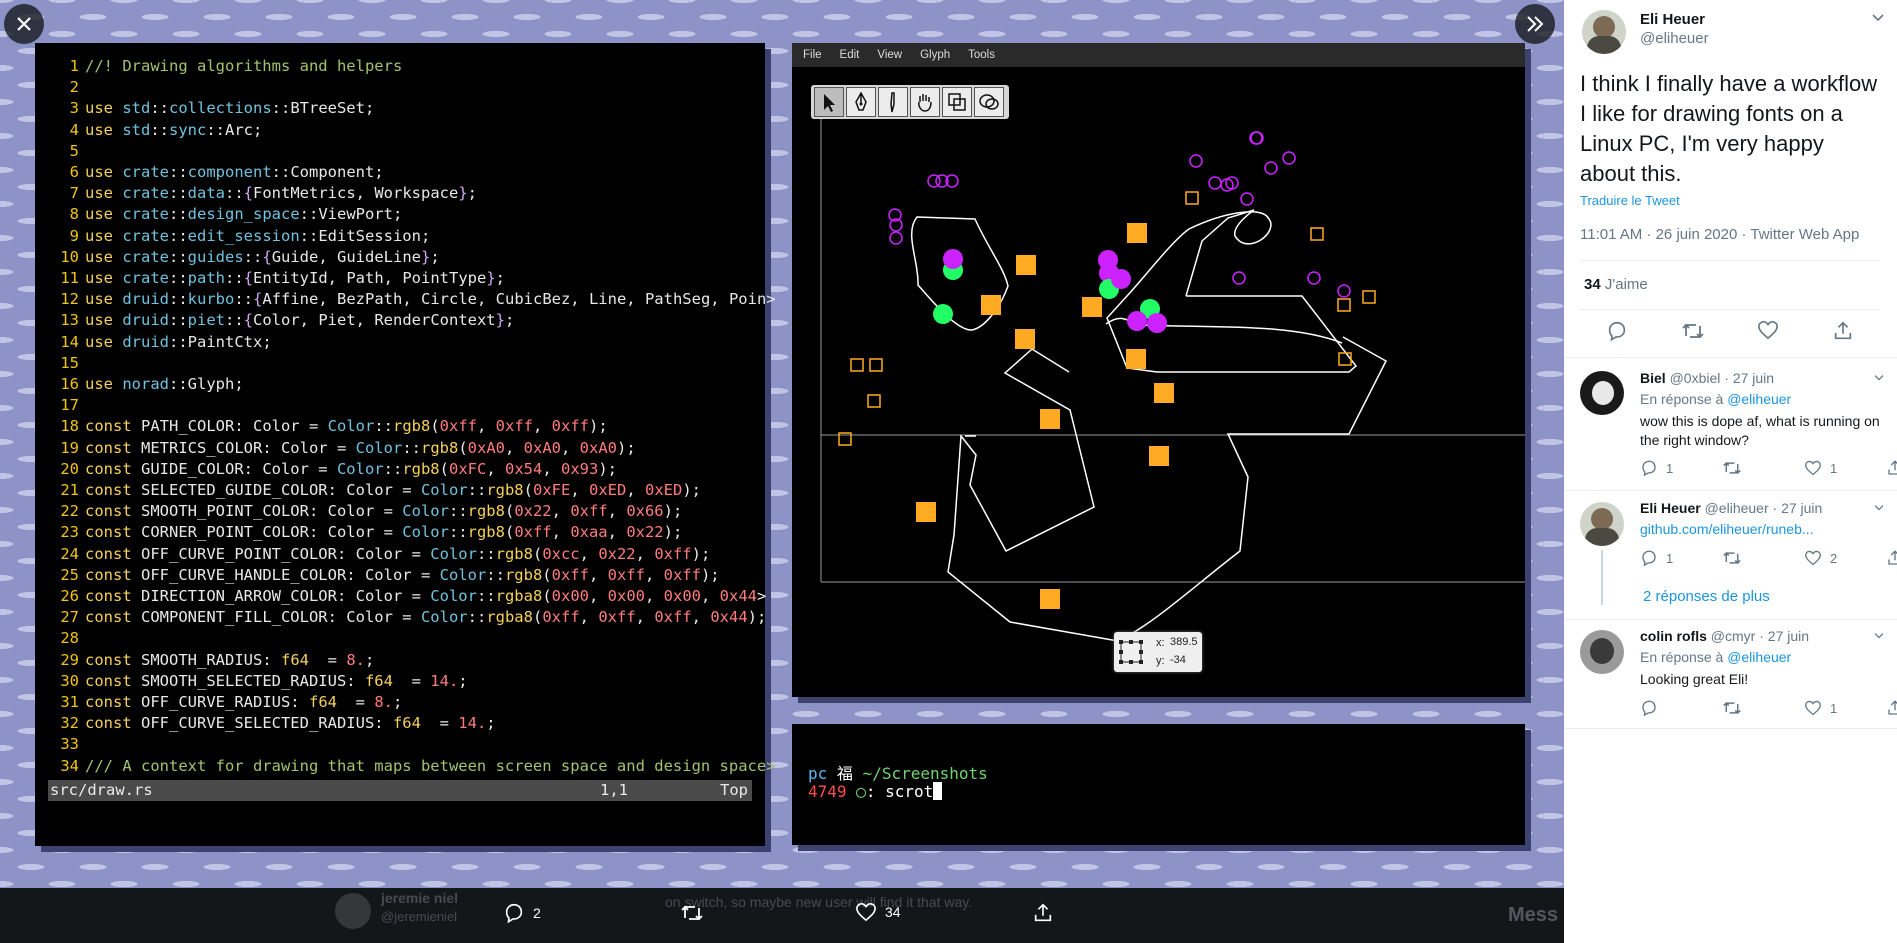 The image size is (1897, 943). Describe the element at coordinates (253, 256) in the screenshot. I see `code-token: ::` at that location.